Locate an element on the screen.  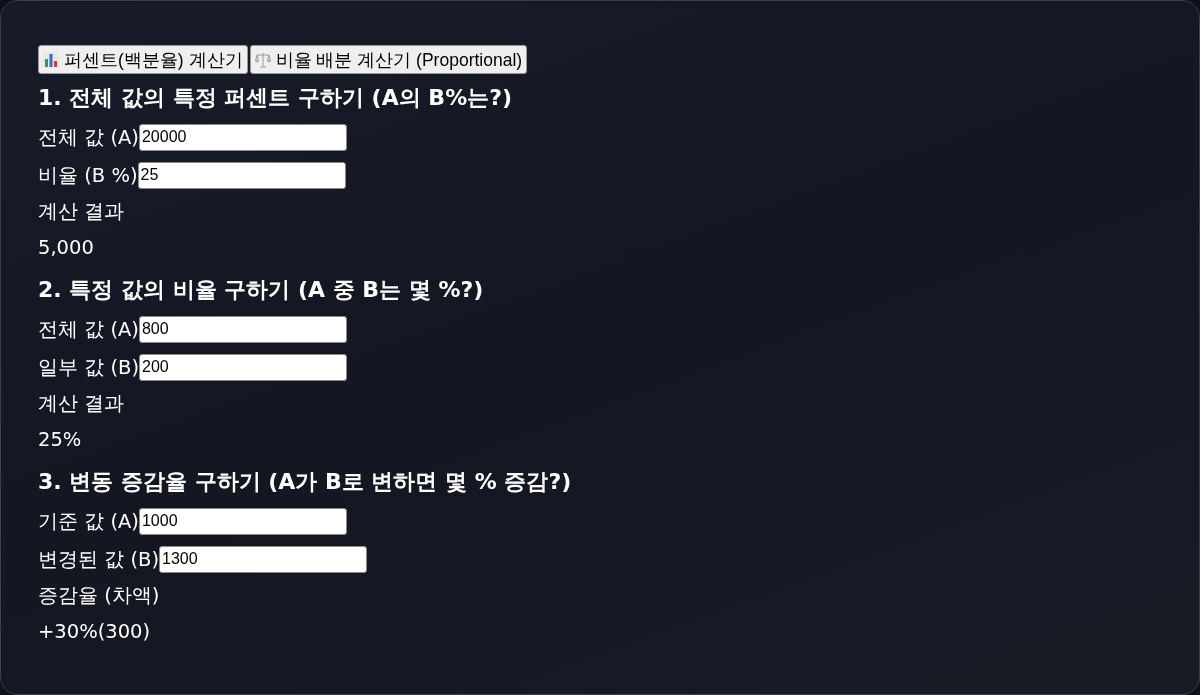
field-label: 비율 (B %) is located at coordinates (88, 175).